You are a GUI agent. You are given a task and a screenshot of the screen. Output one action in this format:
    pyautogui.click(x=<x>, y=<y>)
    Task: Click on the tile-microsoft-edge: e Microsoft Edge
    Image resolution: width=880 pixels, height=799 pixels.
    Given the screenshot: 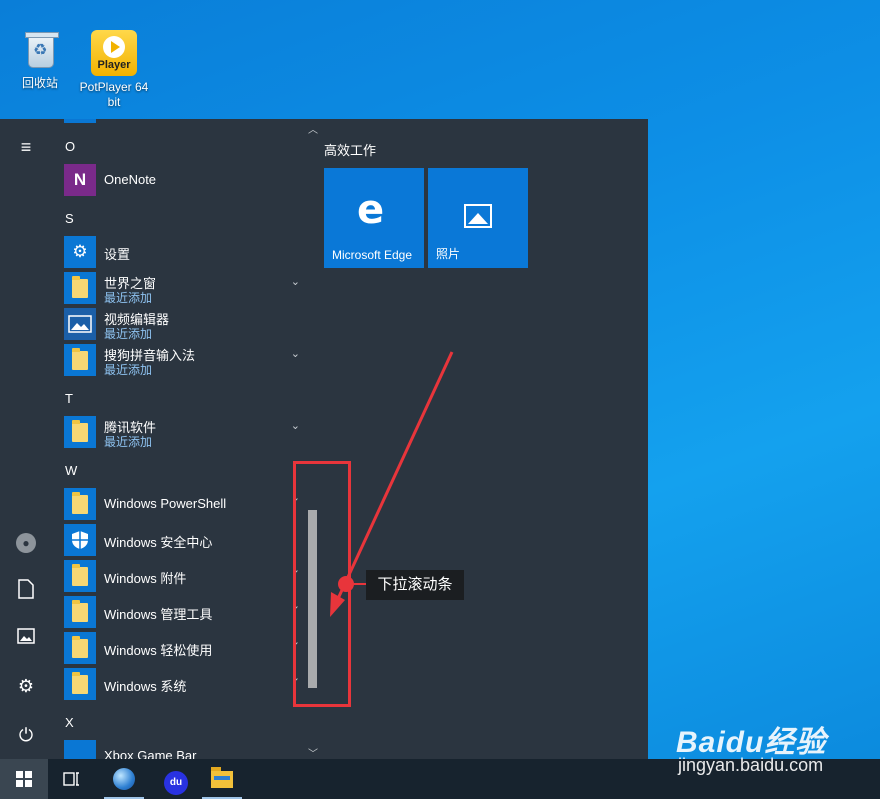 What is the action you would take?
    pyautogui.click(x=374, y=218)
    